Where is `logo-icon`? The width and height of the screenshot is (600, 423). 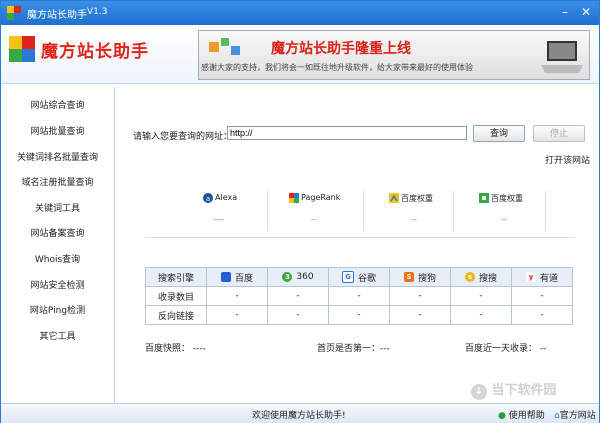 logo-icon is located at coordinates (22, 49).